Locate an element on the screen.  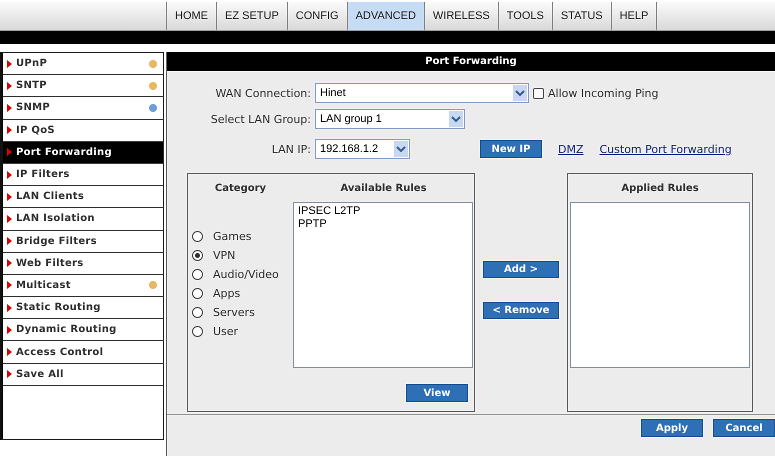
rule-item: PPTP is located at coordinates (383, 224).